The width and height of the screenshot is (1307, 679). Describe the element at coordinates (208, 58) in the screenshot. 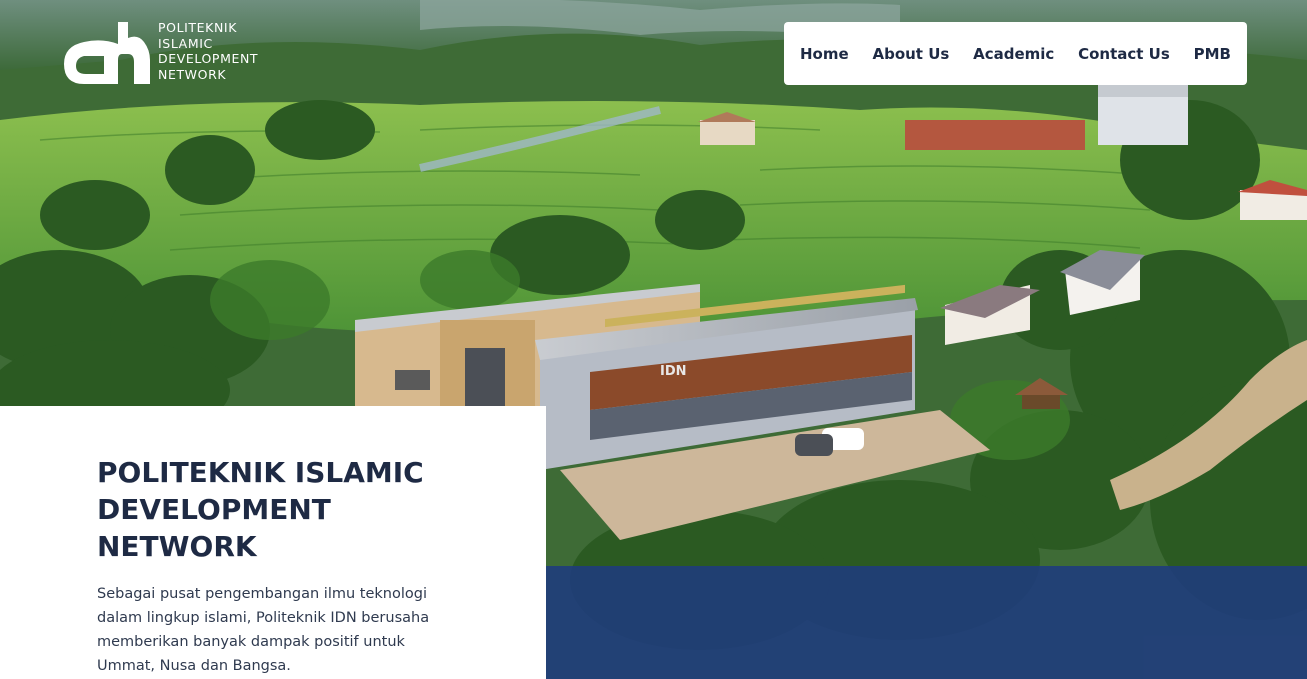

I see `logo-line-3: DEVELOPMENT` at that location.